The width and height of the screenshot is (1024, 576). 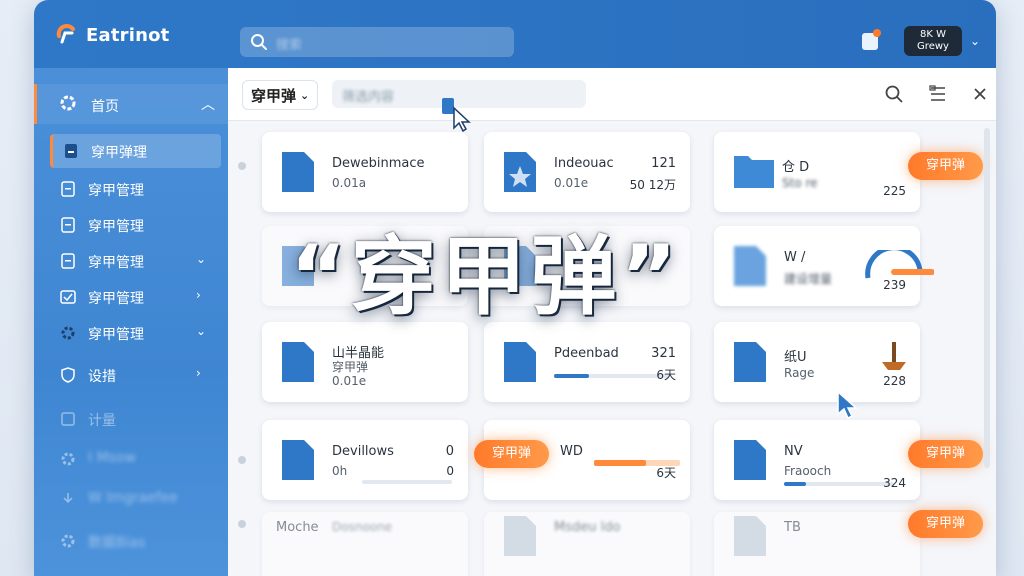 I want to click on card-count: 225, so click(x=894, y=191).